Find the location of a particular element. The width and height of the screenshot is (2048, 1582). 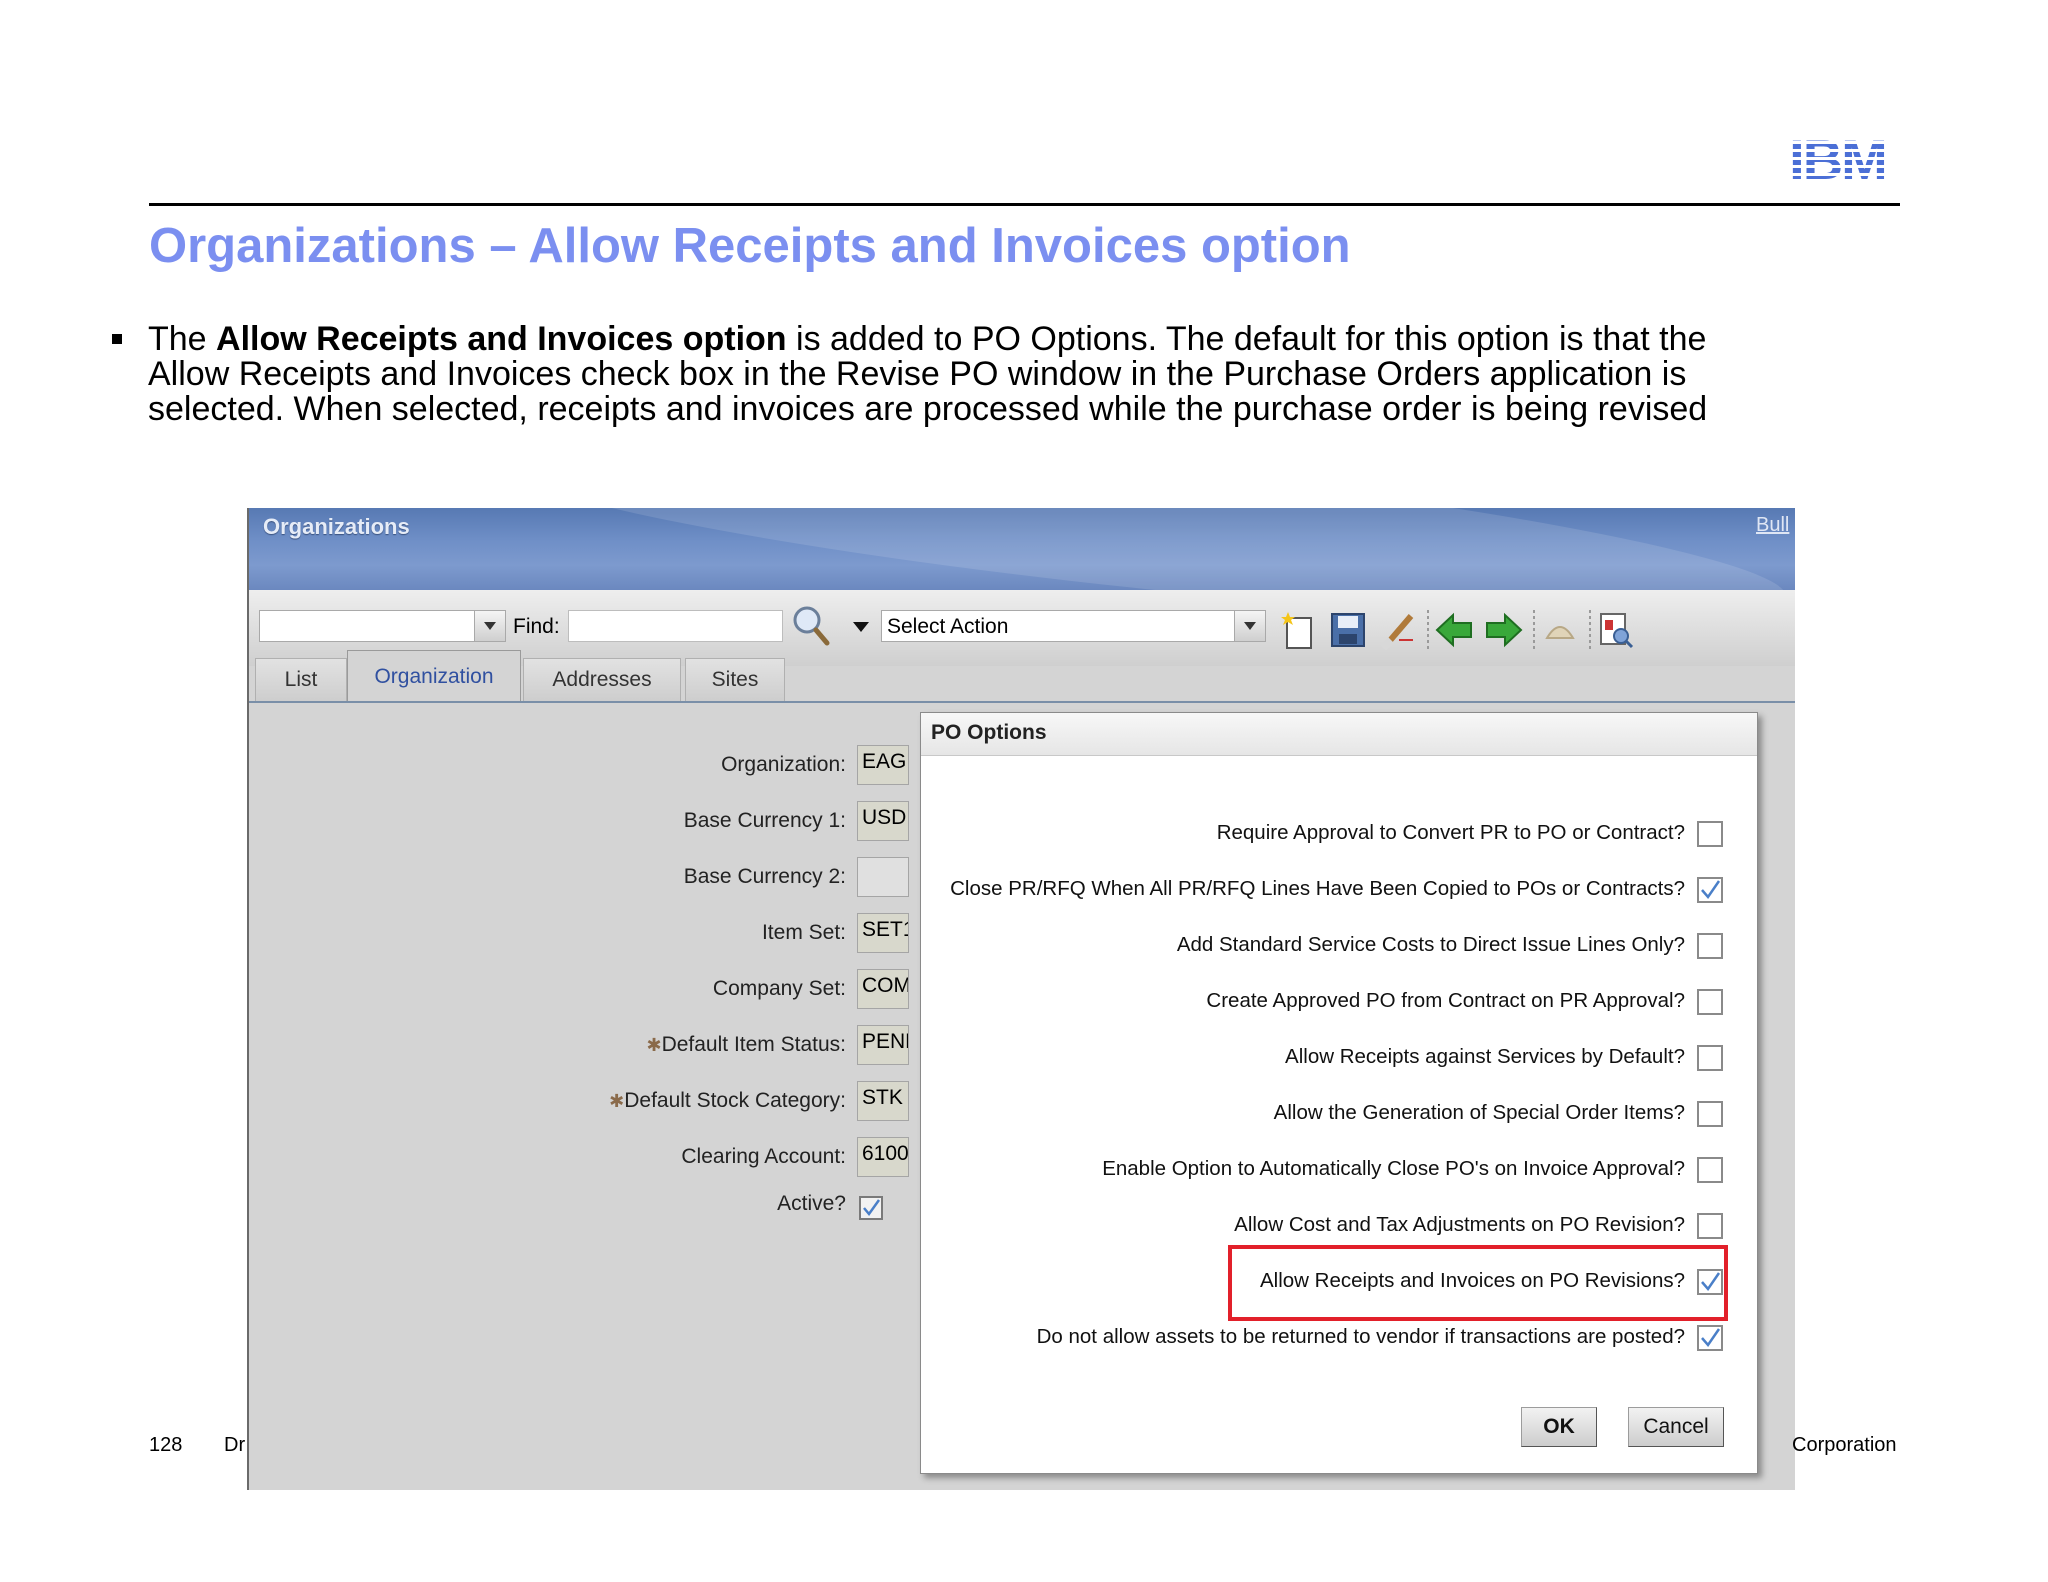

default-stock-category-field: STK is located at coordinates (883, 1101).